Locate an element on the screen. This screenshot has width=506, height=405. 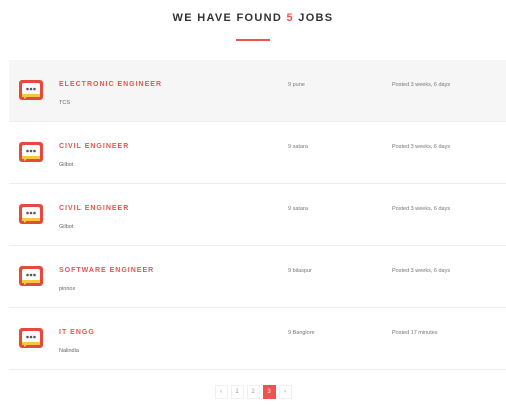
job-location: 9 pune is located at coordinates (296, 85).